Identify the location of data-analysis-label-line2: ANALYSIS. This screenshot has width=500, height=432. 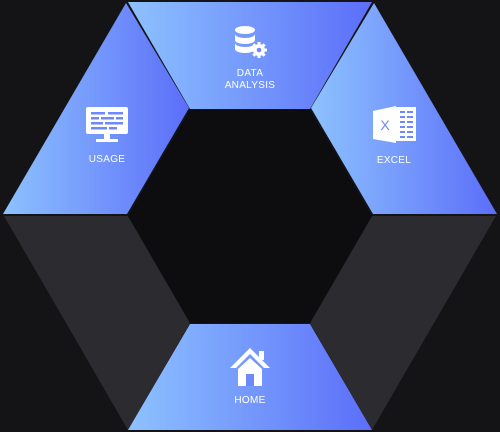
(250, 85).